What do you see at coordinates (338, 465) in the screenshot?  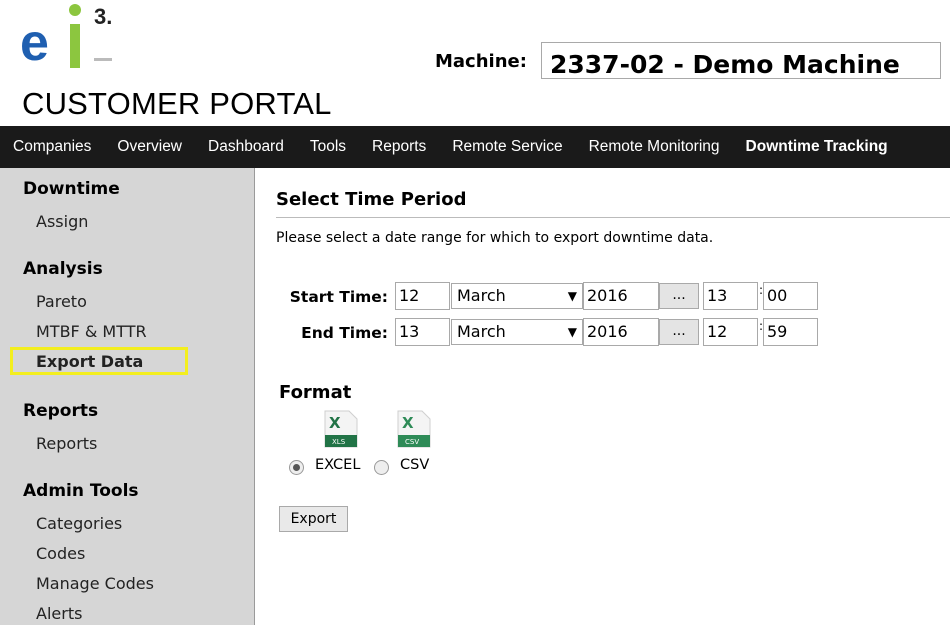 I see `excel-radio-label: EXCEL` at bounding box center [338, 465].